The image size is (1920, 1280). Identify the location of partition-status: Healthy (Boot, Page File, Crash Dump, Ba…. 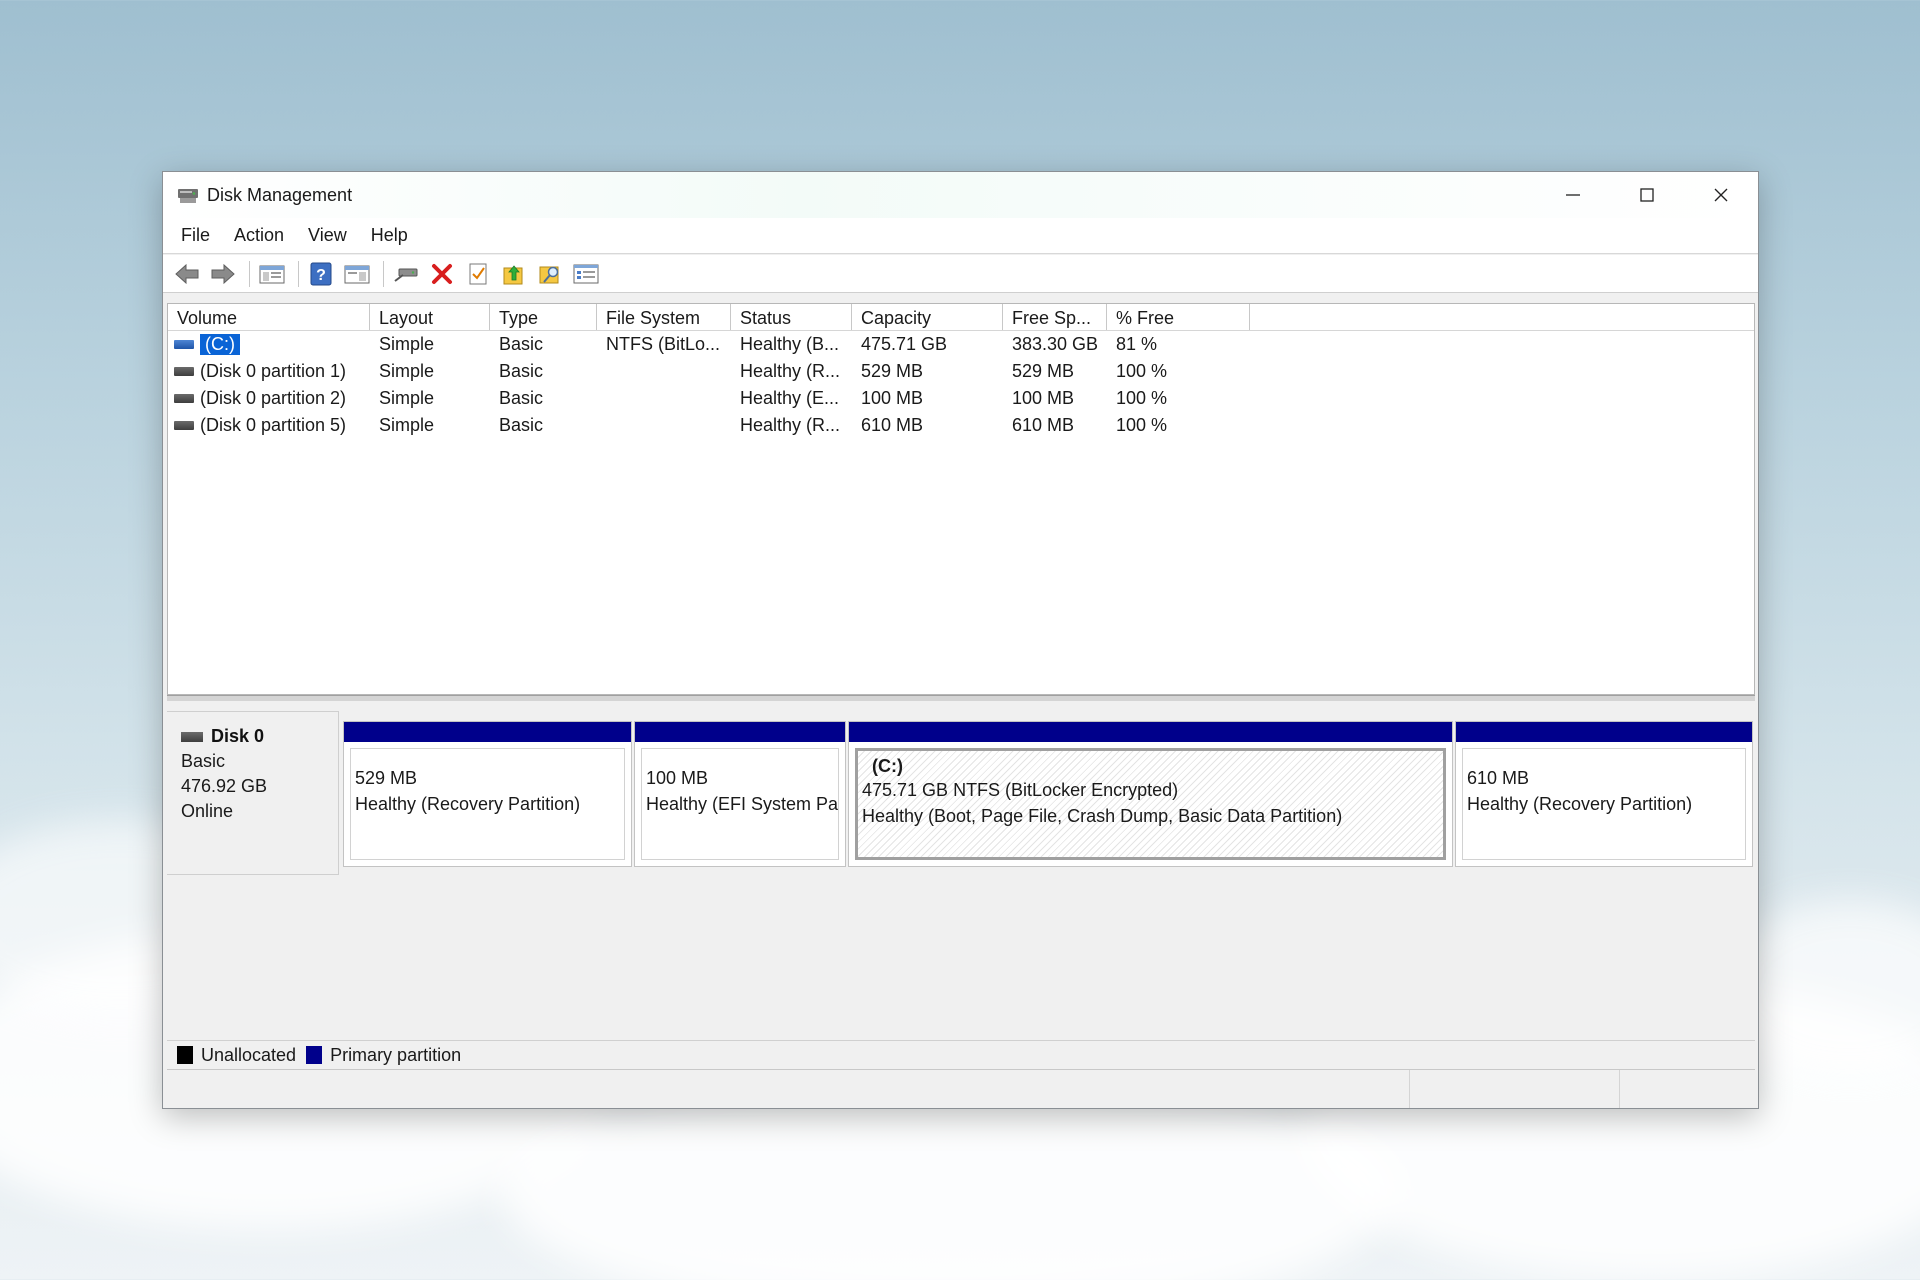
(1102, 816).